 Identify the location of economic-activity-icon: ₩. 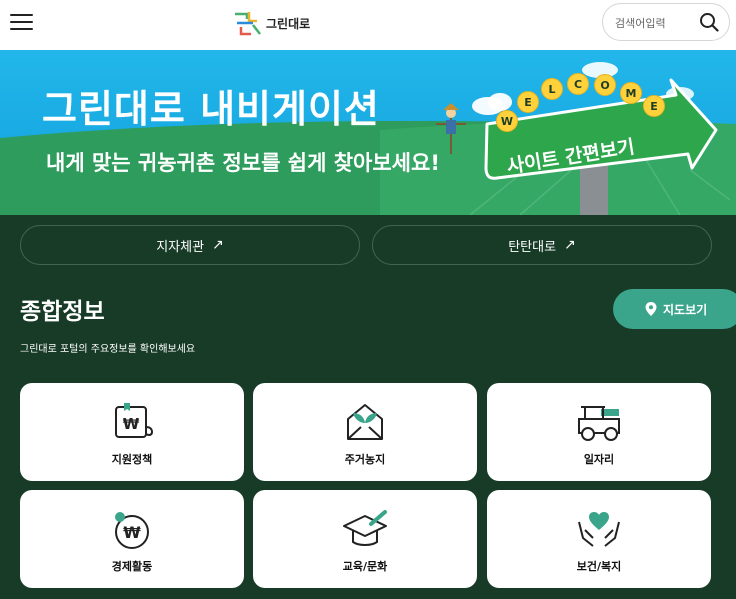
(132, 530).